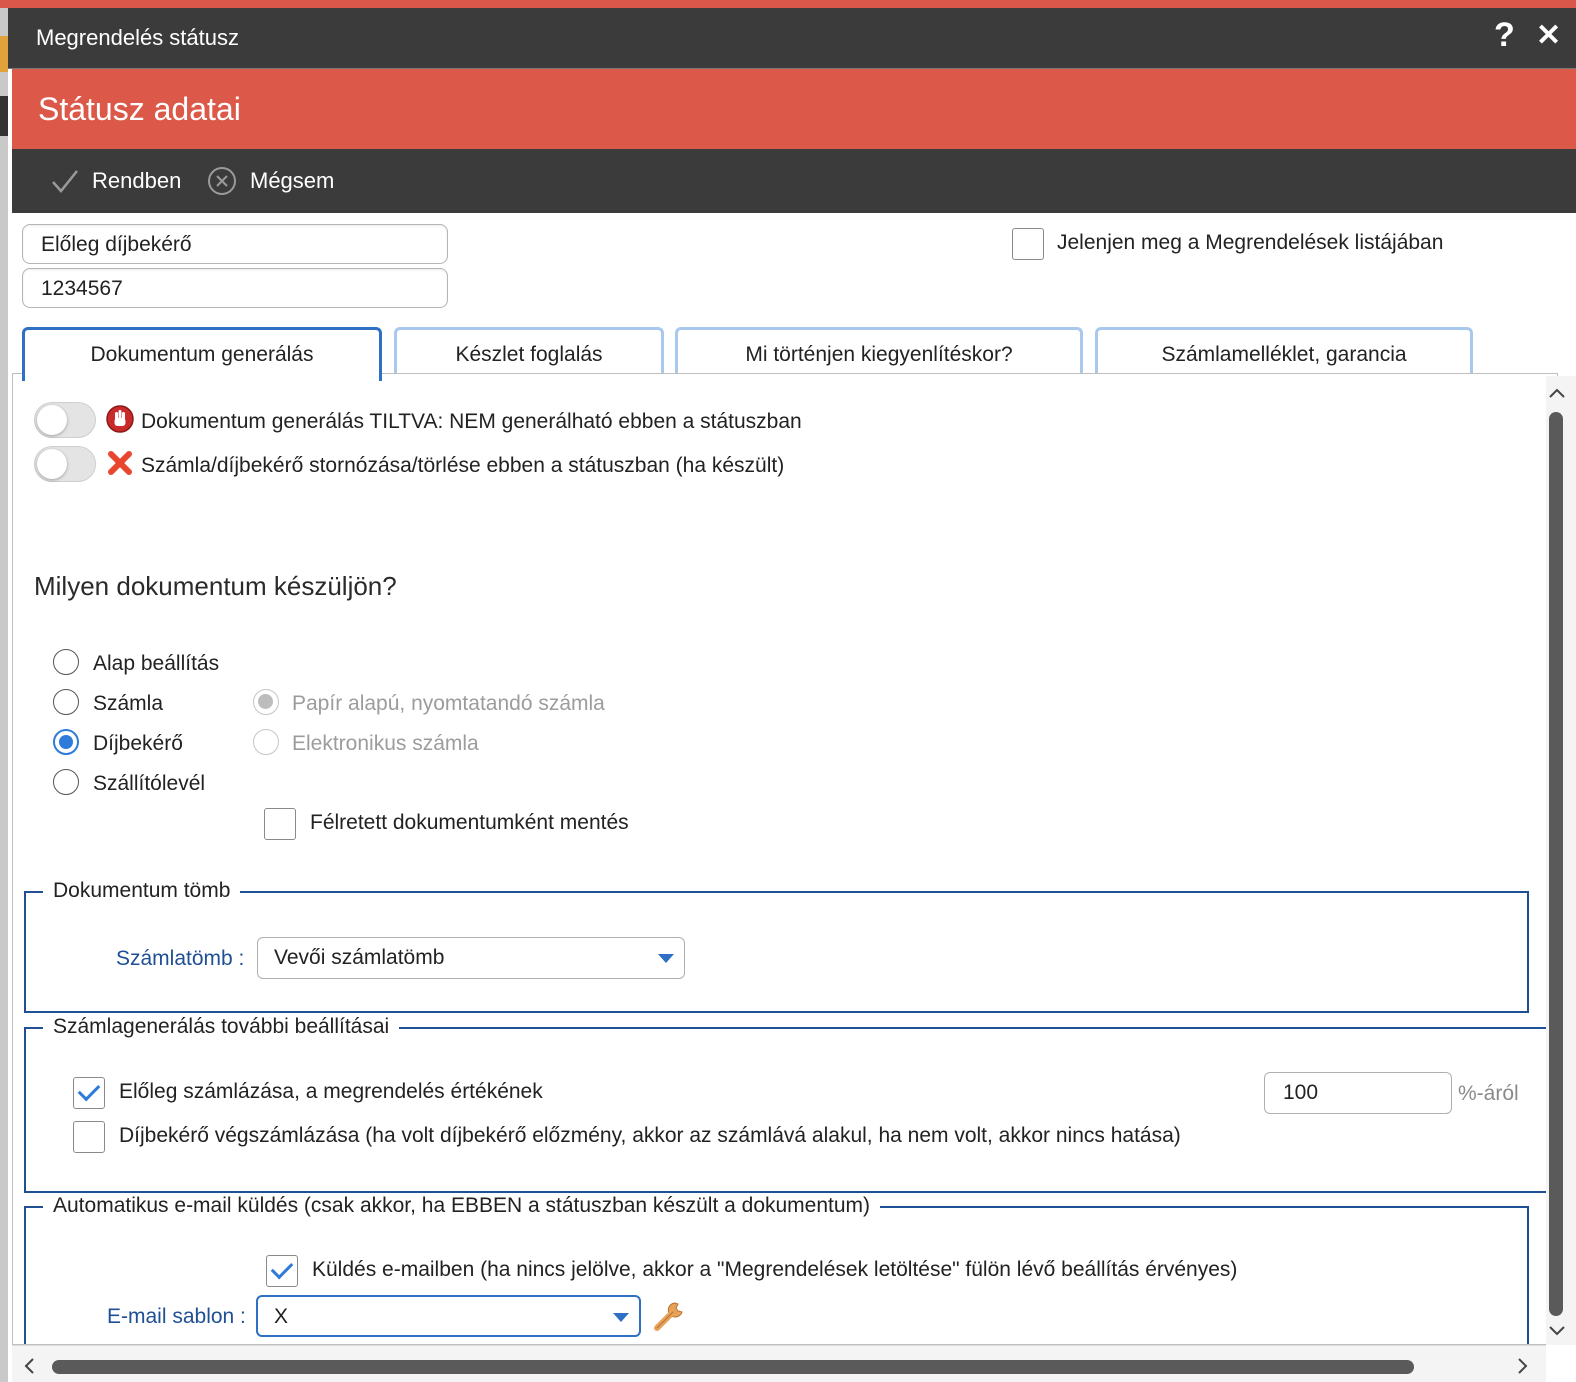 The height and width of the screenshot is (1382, 1576). I want to click on cancel-button: Mégsem, so click(270, 181).